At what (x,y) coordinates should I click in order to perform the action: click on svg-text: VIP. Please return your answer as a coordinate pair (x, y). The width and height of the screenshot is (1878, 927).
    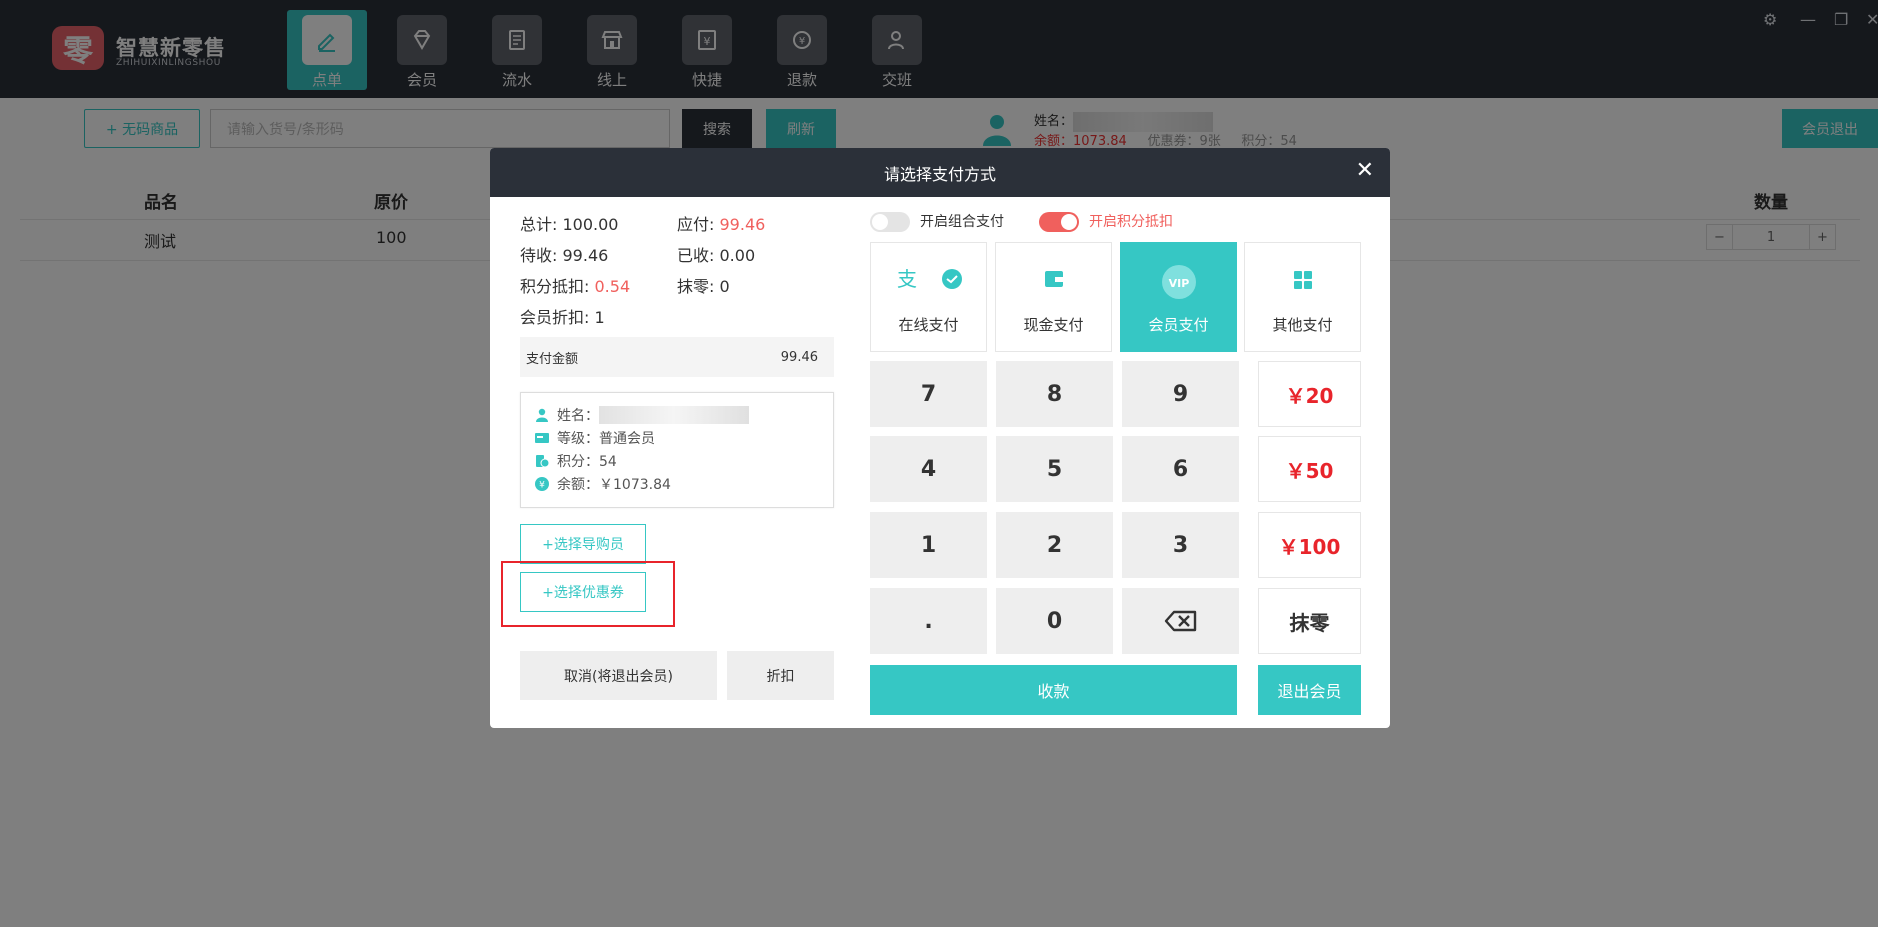
    Looking at the image, I should click on (1178, 283).